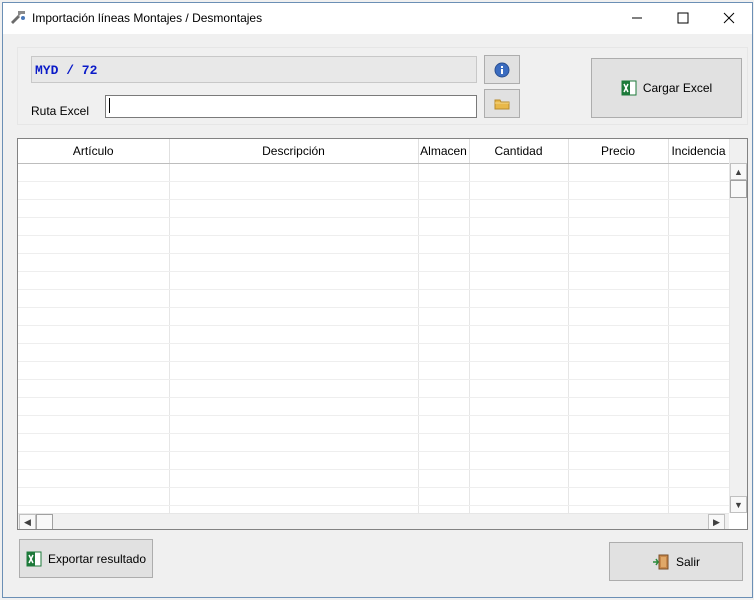 This screenshot has width=754, height=600. What do you see at coordinates (373, 521) in the screenshot?
I see `horizontal-scrollbar: ◀ ▶` at bounding box center [373, 521].